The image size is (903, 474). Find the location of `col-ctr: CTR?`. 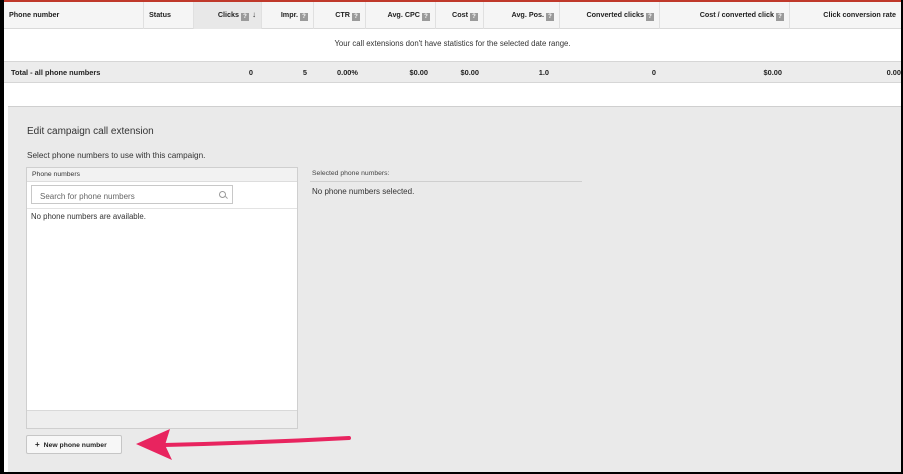

col-ctr: CTR? is located at coordinates (340, 15).